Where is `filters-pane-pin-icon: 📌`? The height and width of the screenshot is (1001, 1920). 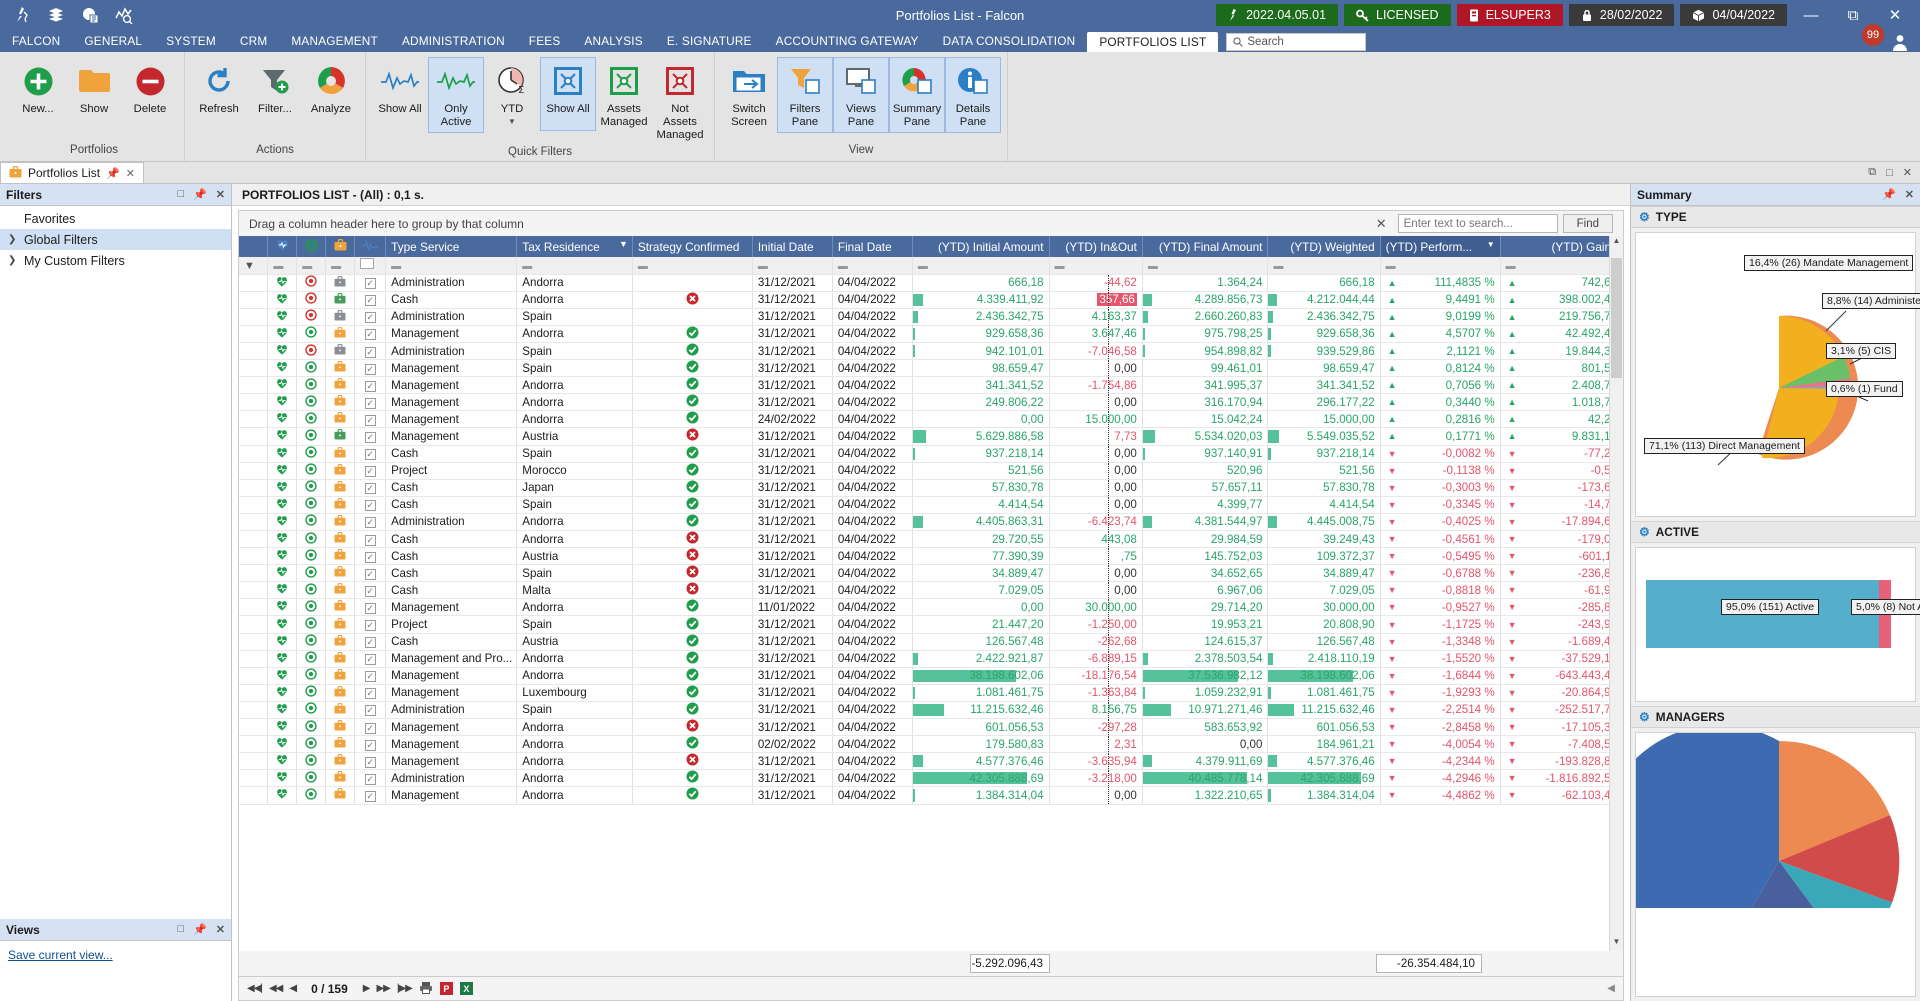
filters-pane-pin-icon: 📌 is located at coordinates (200, 194).